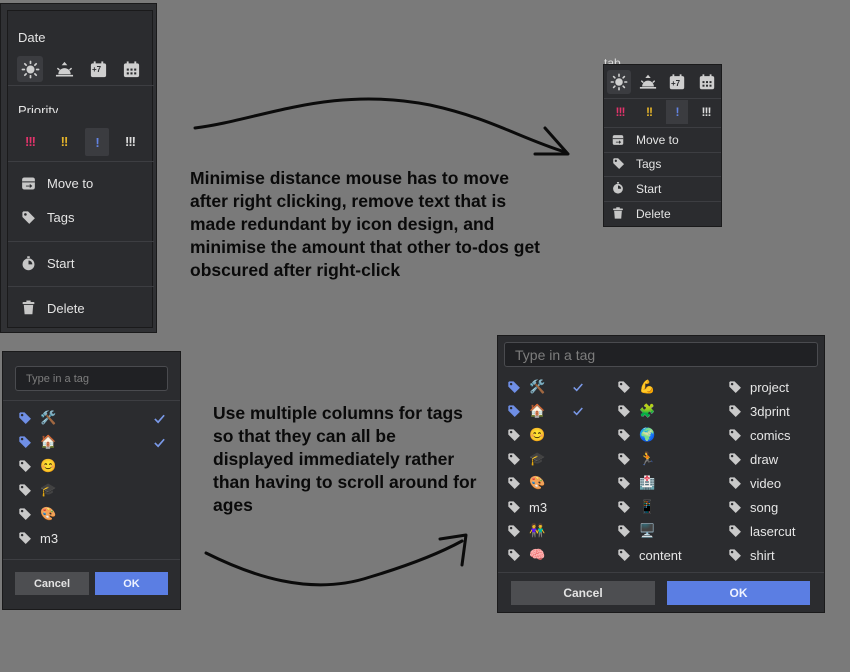  What do you see at coordinates (551, 141) in the screenshot?
I see `arrow-head` at bounding box center [551, 141].